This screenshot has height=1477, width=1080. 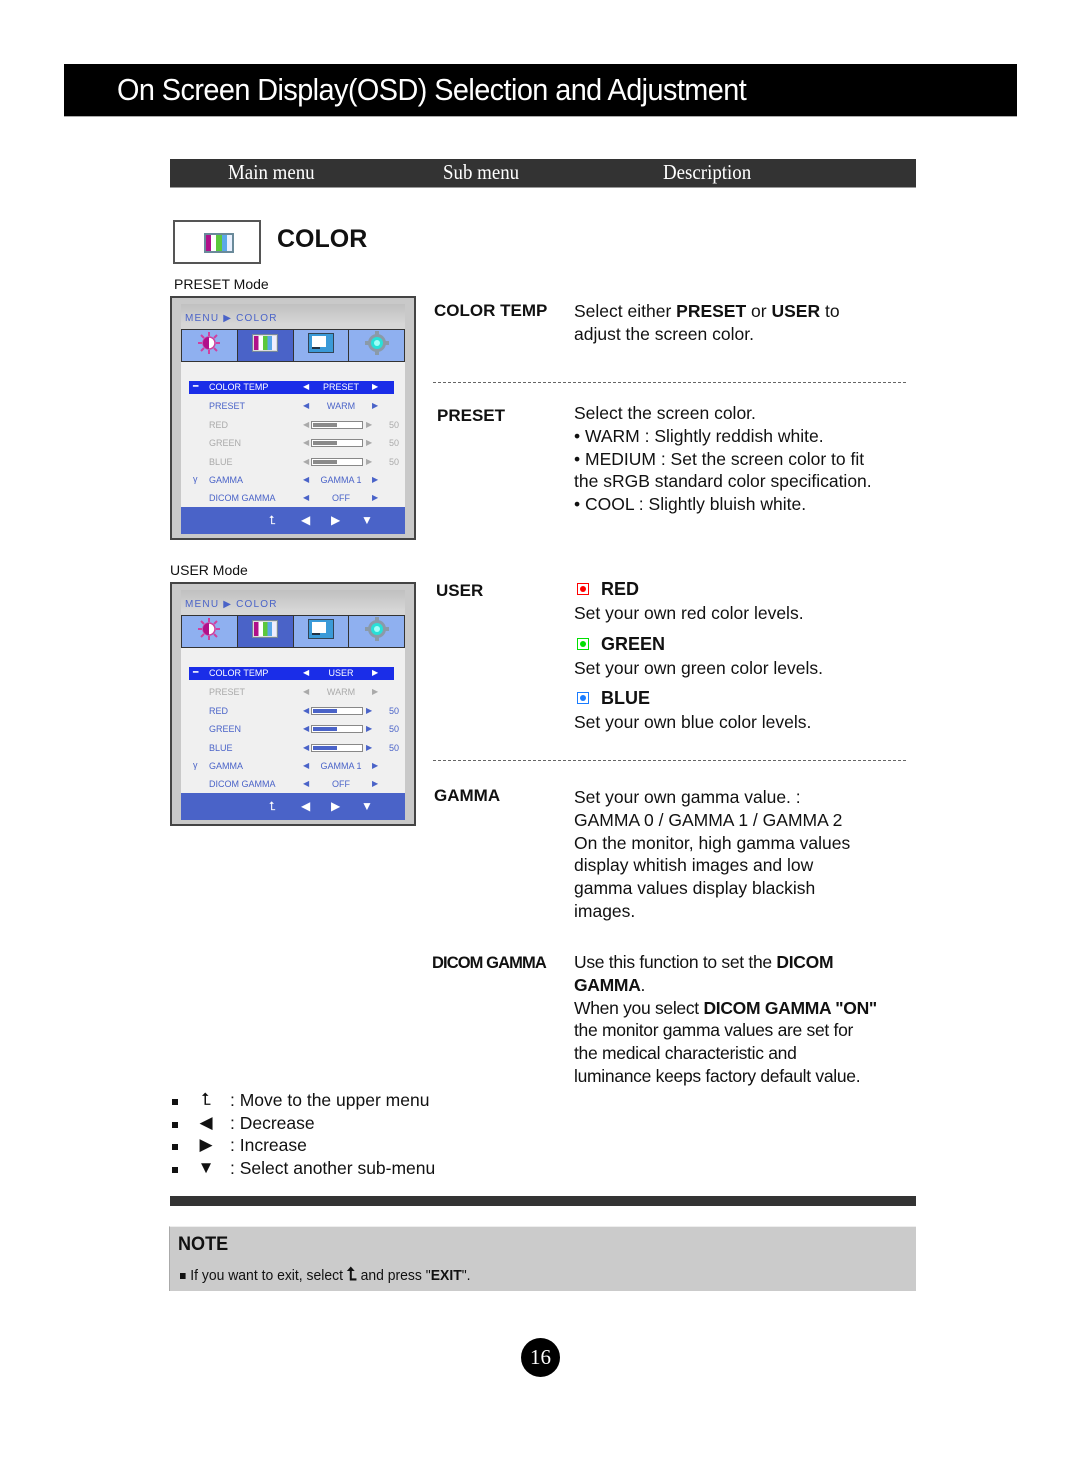 What do you see at coordinates (322, 1101) in the screenshot?
I see `legend-item: ⮤ : Move to the upper menu` at bounding box center [322, 1101].